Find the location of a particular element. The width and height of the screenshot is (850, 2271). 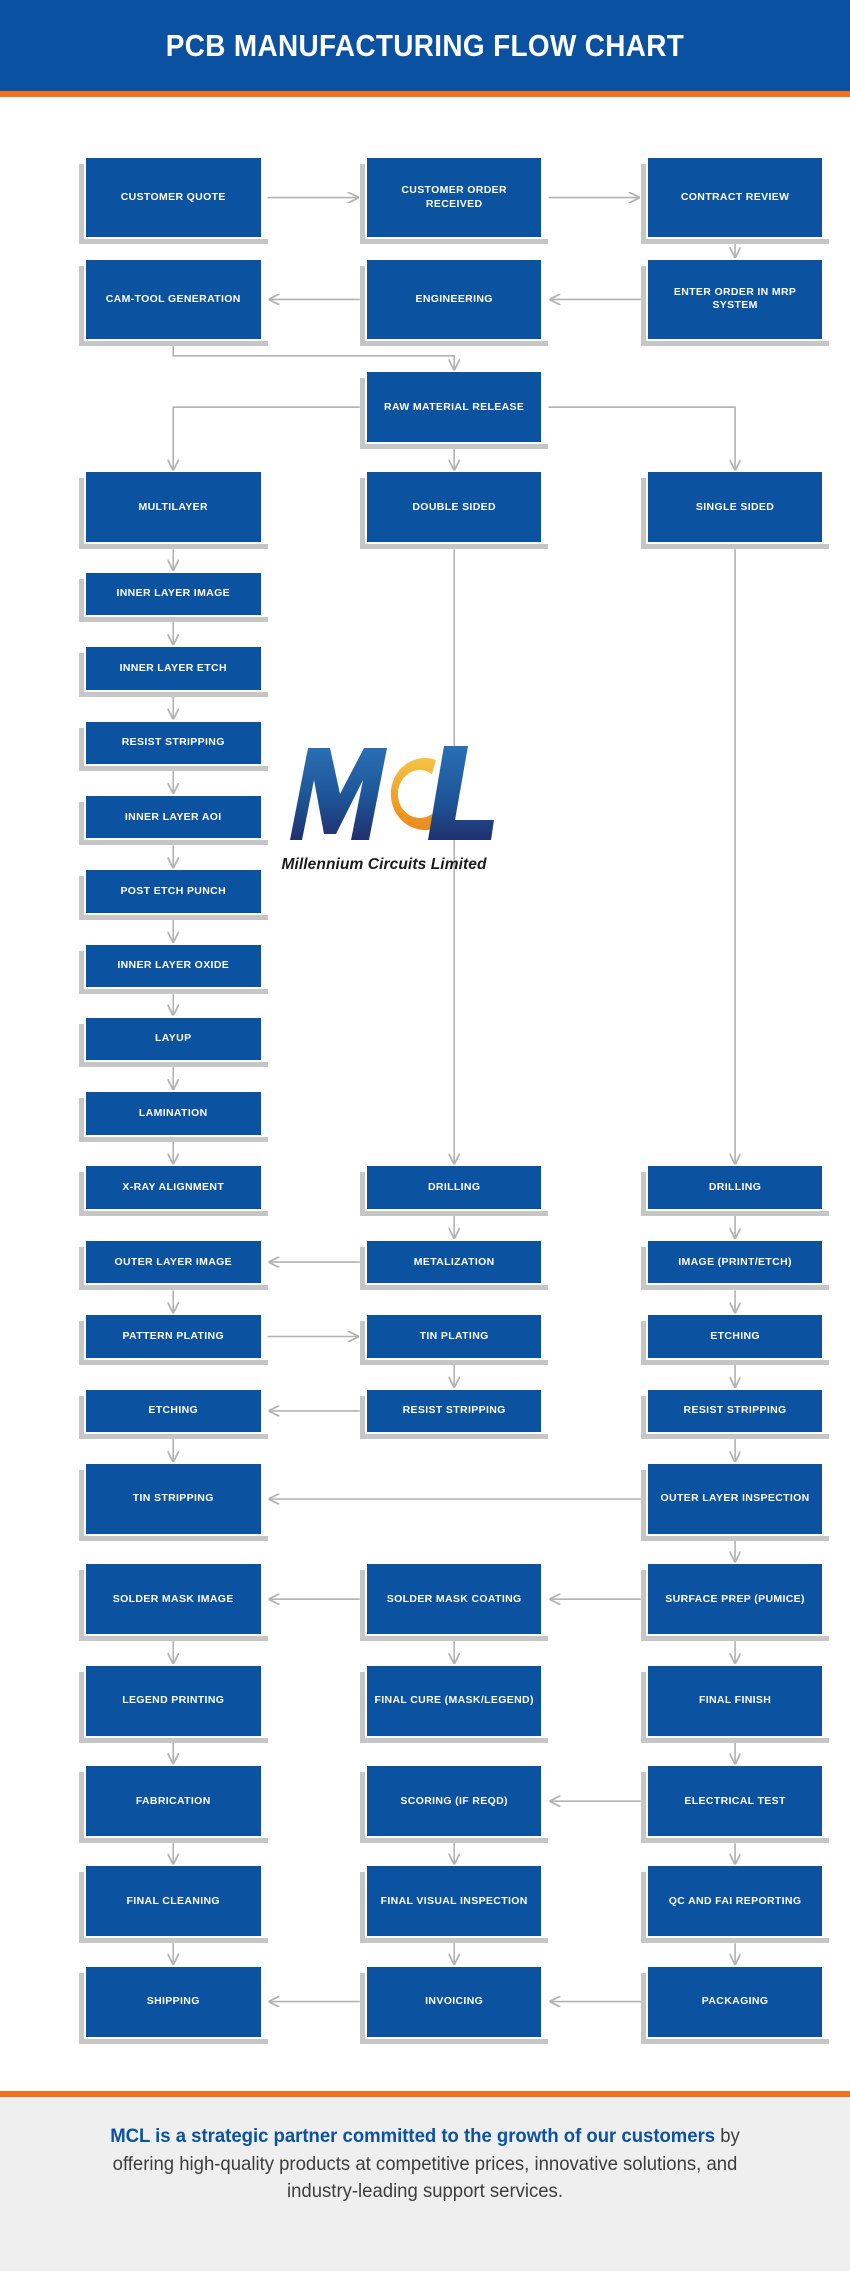

flow-node-tin-stripping: Tin Stripping is located at coordinates (173, 1502).